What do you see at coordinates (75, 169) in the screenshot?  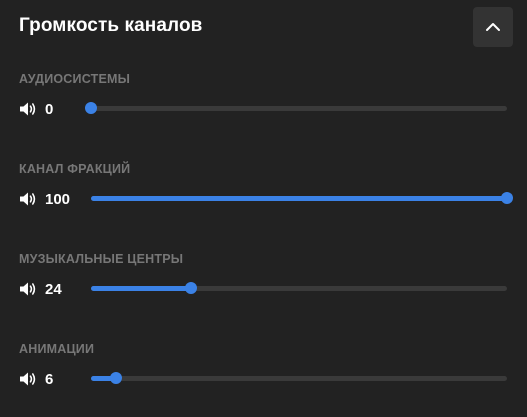 I see `channel-label: КАНАЛ ФРАКЦИЙ` at bounding box center [75, 169].